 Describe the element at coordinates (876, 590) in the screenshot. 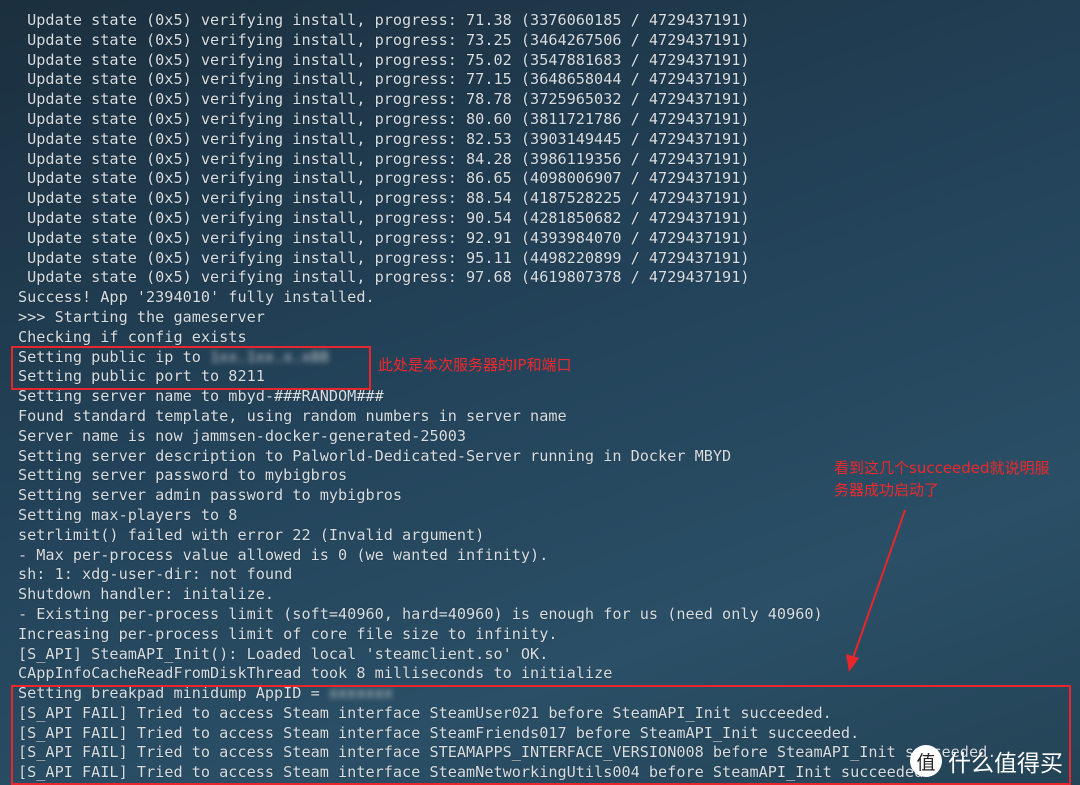

I see `arrow-icon` at that location.